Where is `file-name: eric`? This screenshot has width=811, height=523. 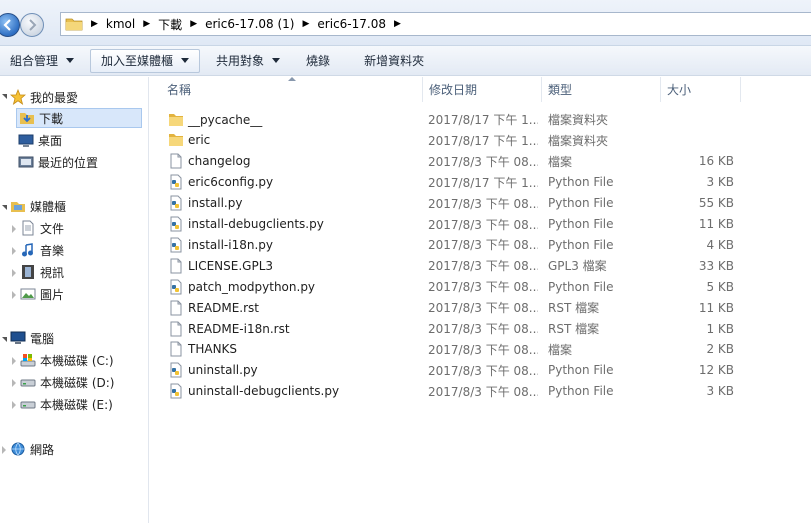
file-name: eric is located at coordinates (199, 140).